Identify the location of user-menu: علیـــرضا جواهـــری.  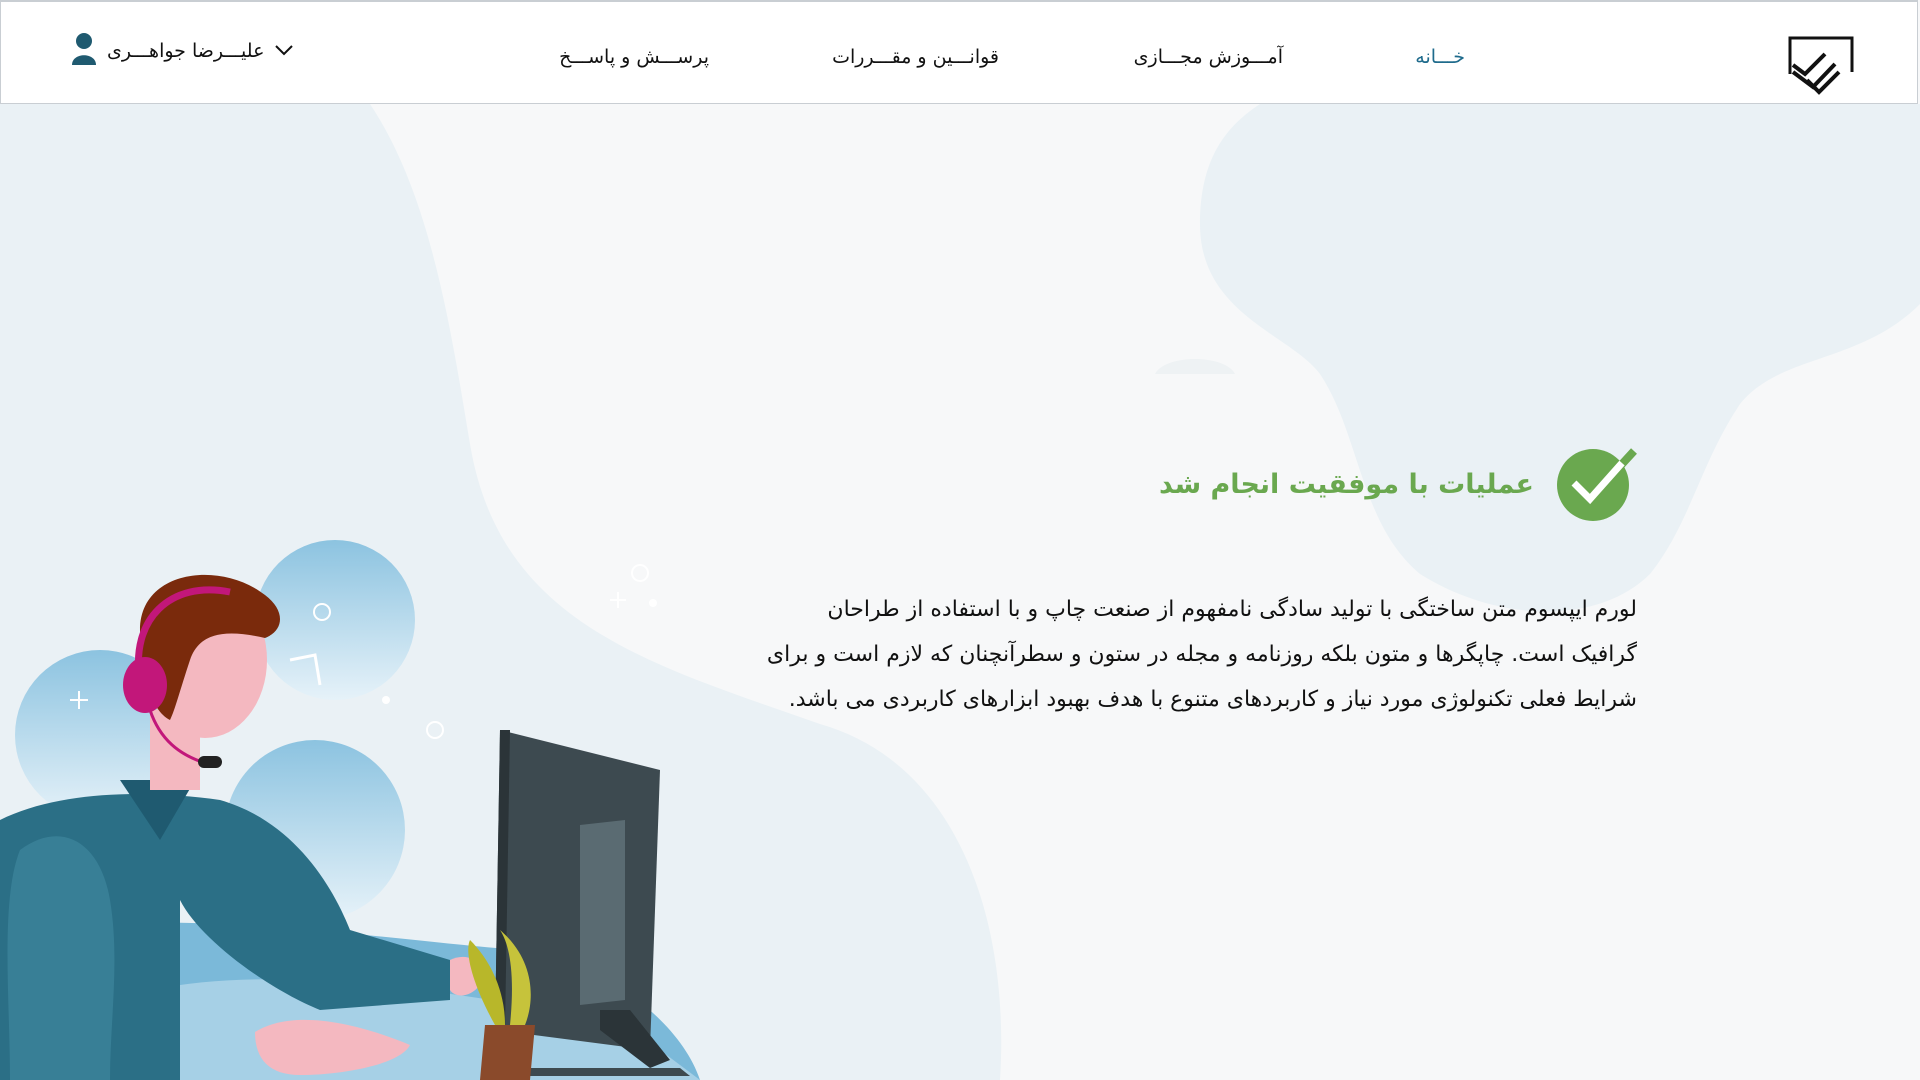
(182, 51).